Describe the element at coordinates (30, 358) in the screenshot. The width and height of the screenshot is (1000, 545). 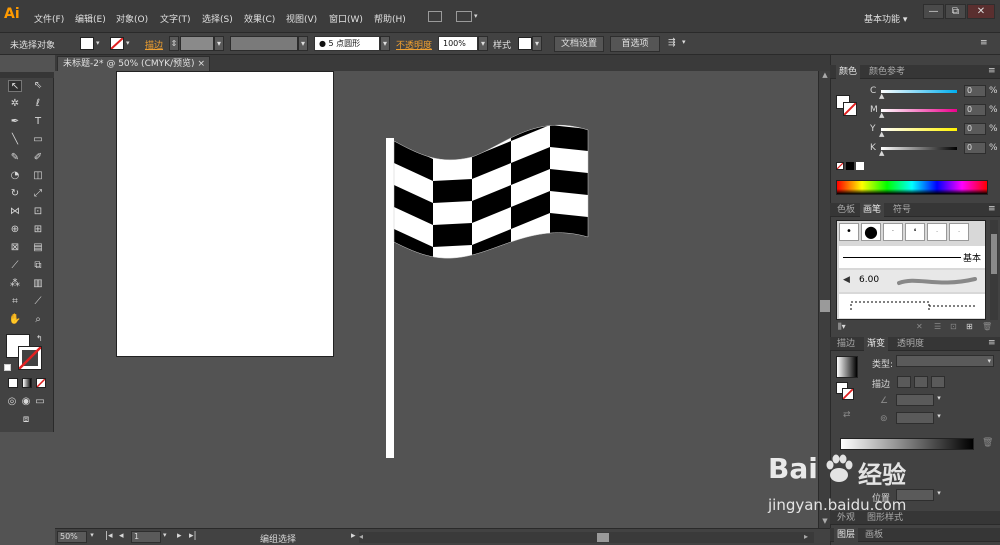
I see `stroke-color-box` at that location.